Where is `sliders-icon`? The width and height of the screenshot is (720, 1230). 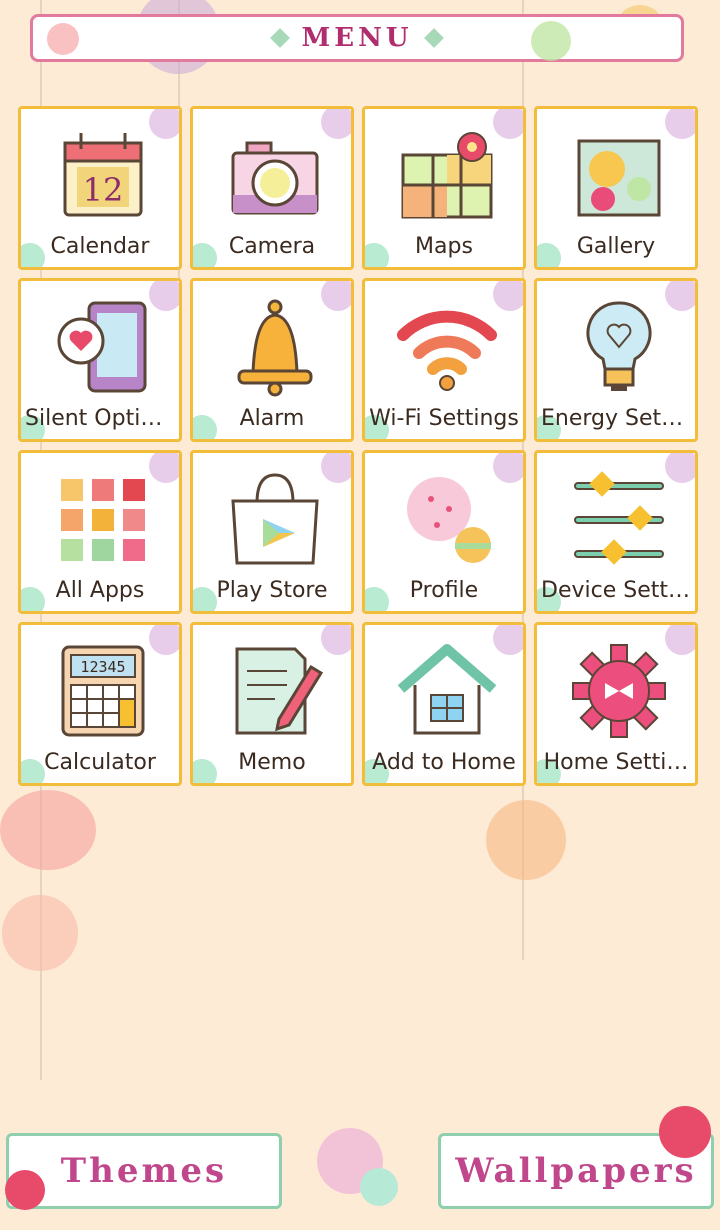 sliders-icon is located at coordinates (619, 518).